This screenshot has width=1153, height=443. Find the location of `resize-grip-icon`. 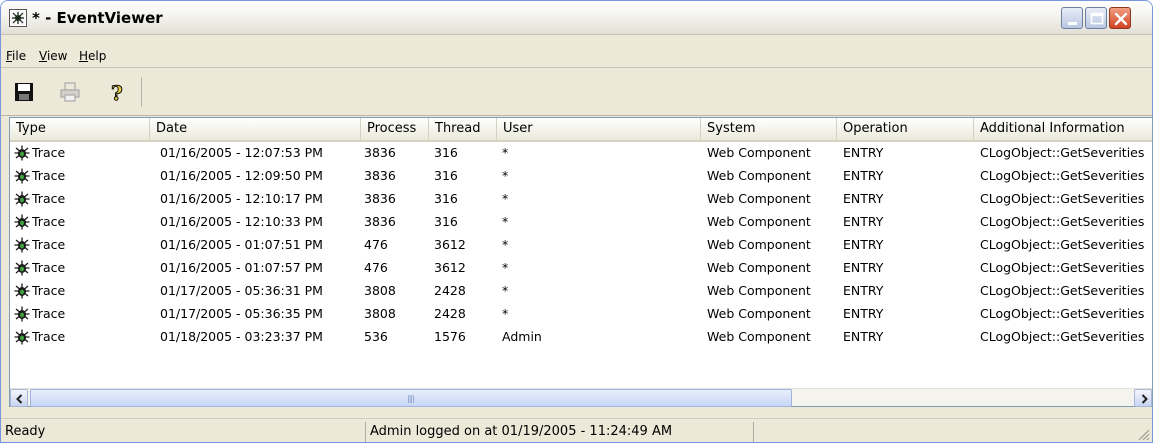

resize-grip-icon is located at coordinates (1143, 434).